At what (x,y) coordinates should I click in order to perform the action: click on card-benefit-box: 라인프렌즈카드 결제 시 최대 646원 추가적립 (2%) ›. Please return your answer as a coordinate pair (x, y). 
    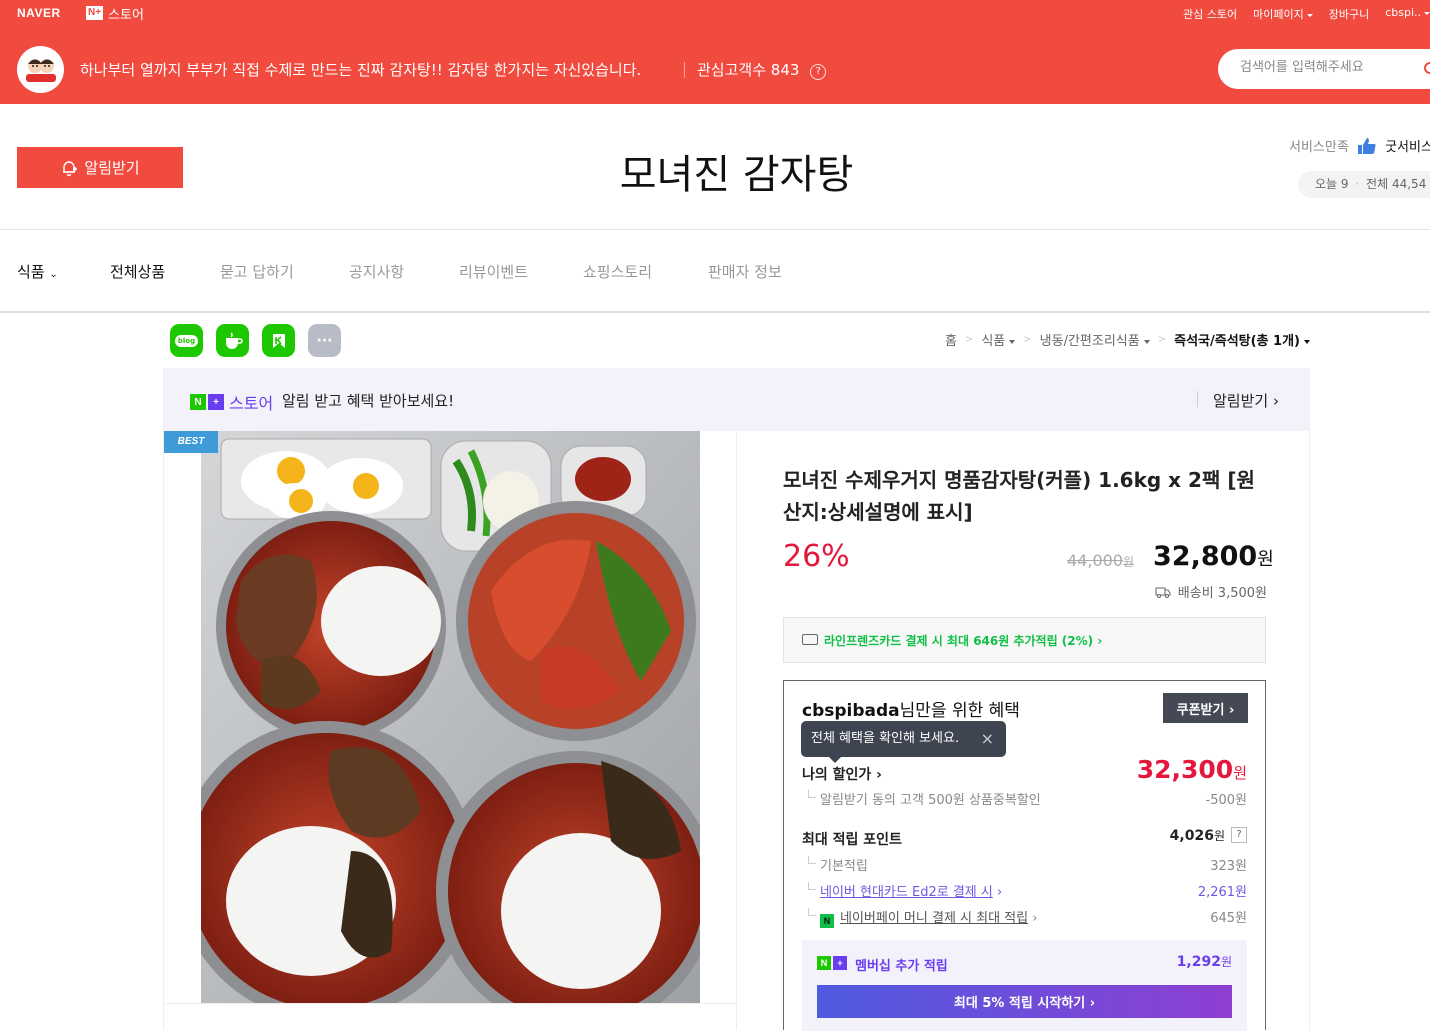
    Looking at the image, I should click on (1024, 640).